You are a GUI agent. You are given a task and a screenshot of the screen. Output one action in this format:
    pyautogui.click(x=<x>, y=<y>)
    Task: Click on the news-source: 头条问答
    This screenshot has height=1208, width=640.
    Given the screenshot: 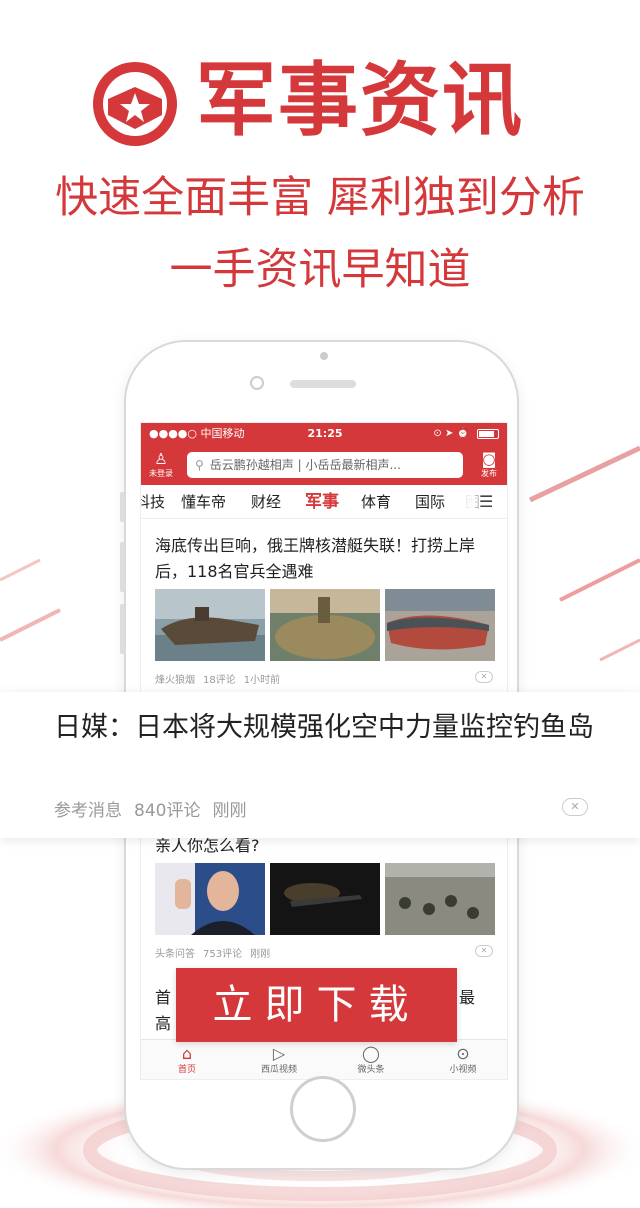 What is the action you would take?
    pyautogui.click(x=175, y=954)
    